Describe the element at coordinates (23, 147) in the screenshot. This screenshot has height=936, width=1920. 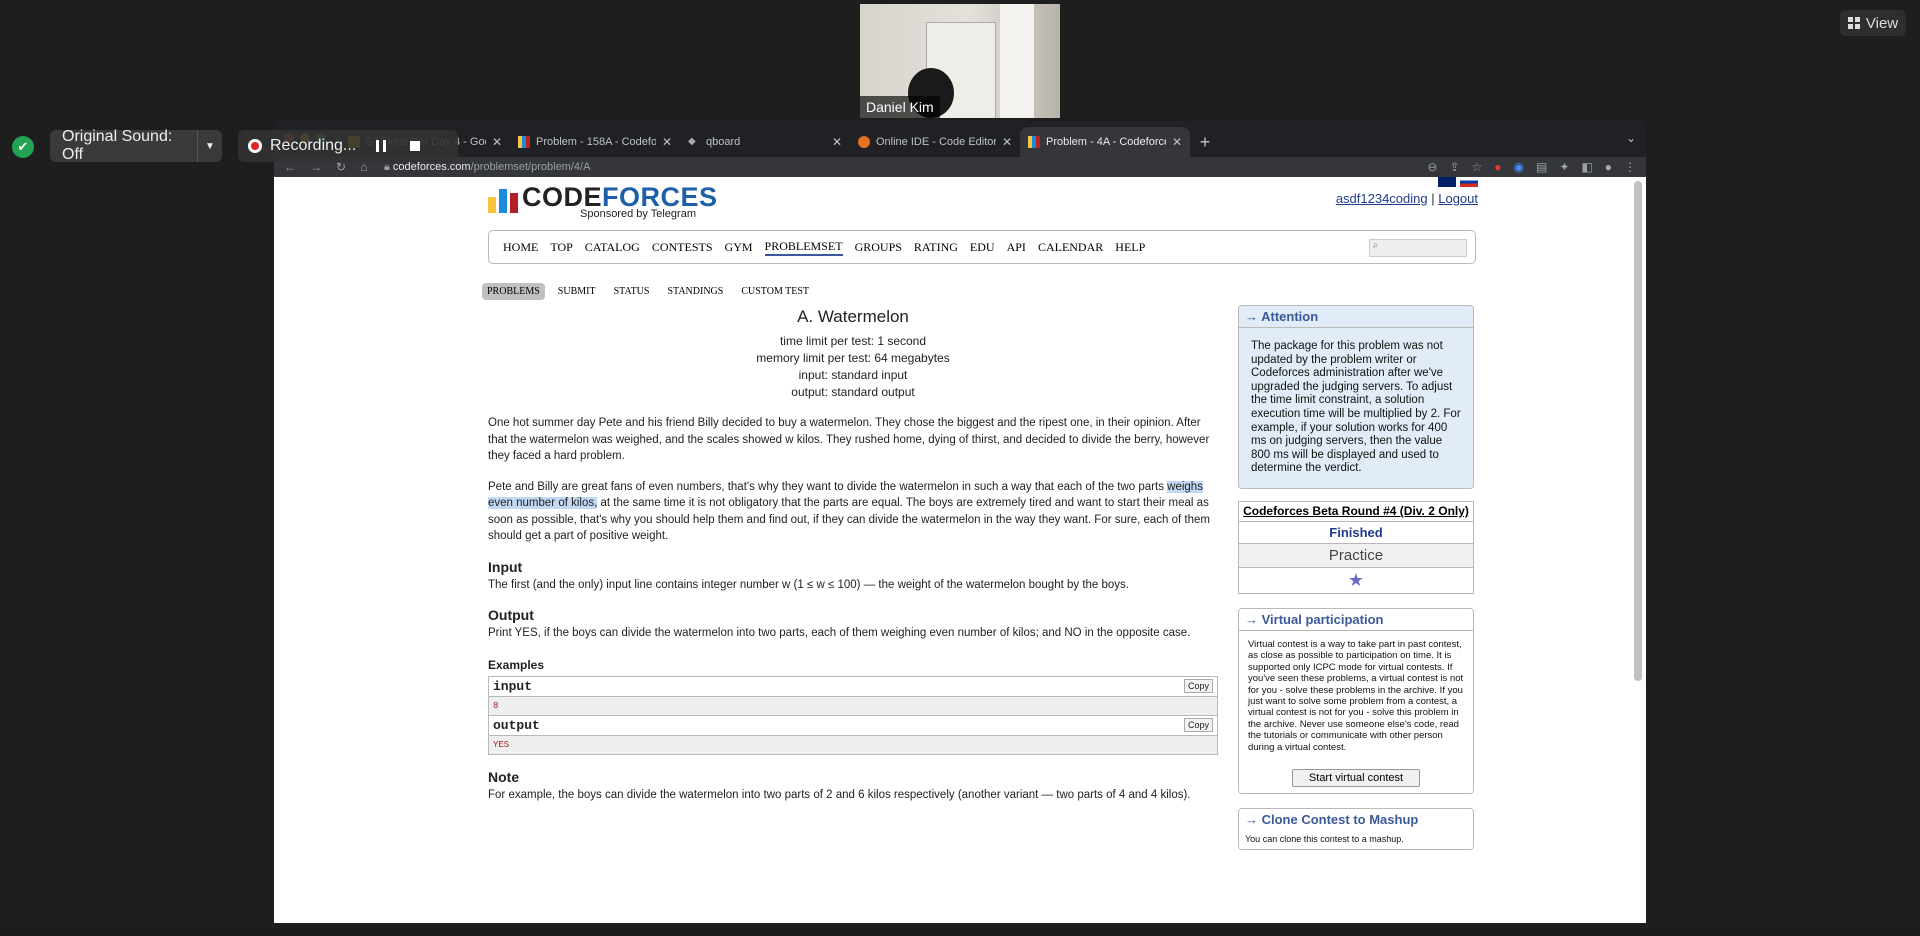
I see `shield-icon: ✔` at that location.